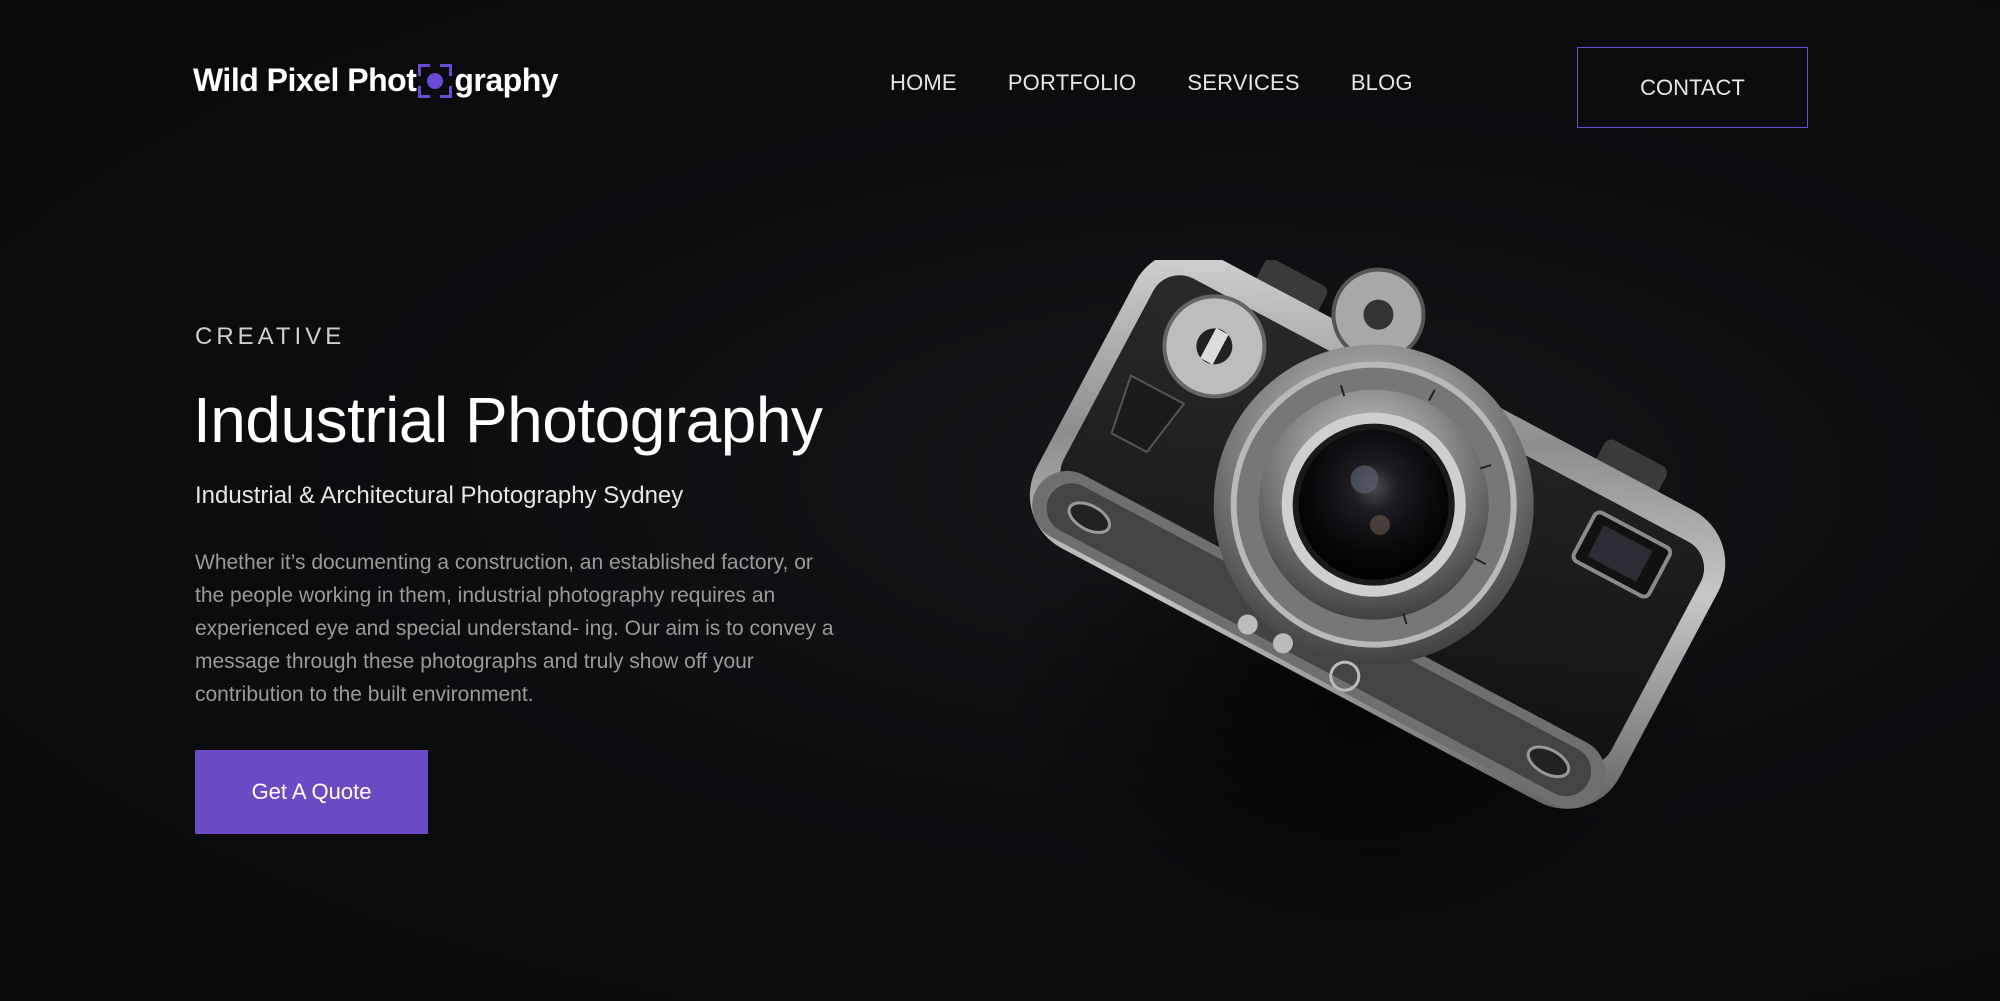  Describe the element at coordinates (270, 336) in the screenshot. I see `hero-eyebrow: CREATIVE` at that location.